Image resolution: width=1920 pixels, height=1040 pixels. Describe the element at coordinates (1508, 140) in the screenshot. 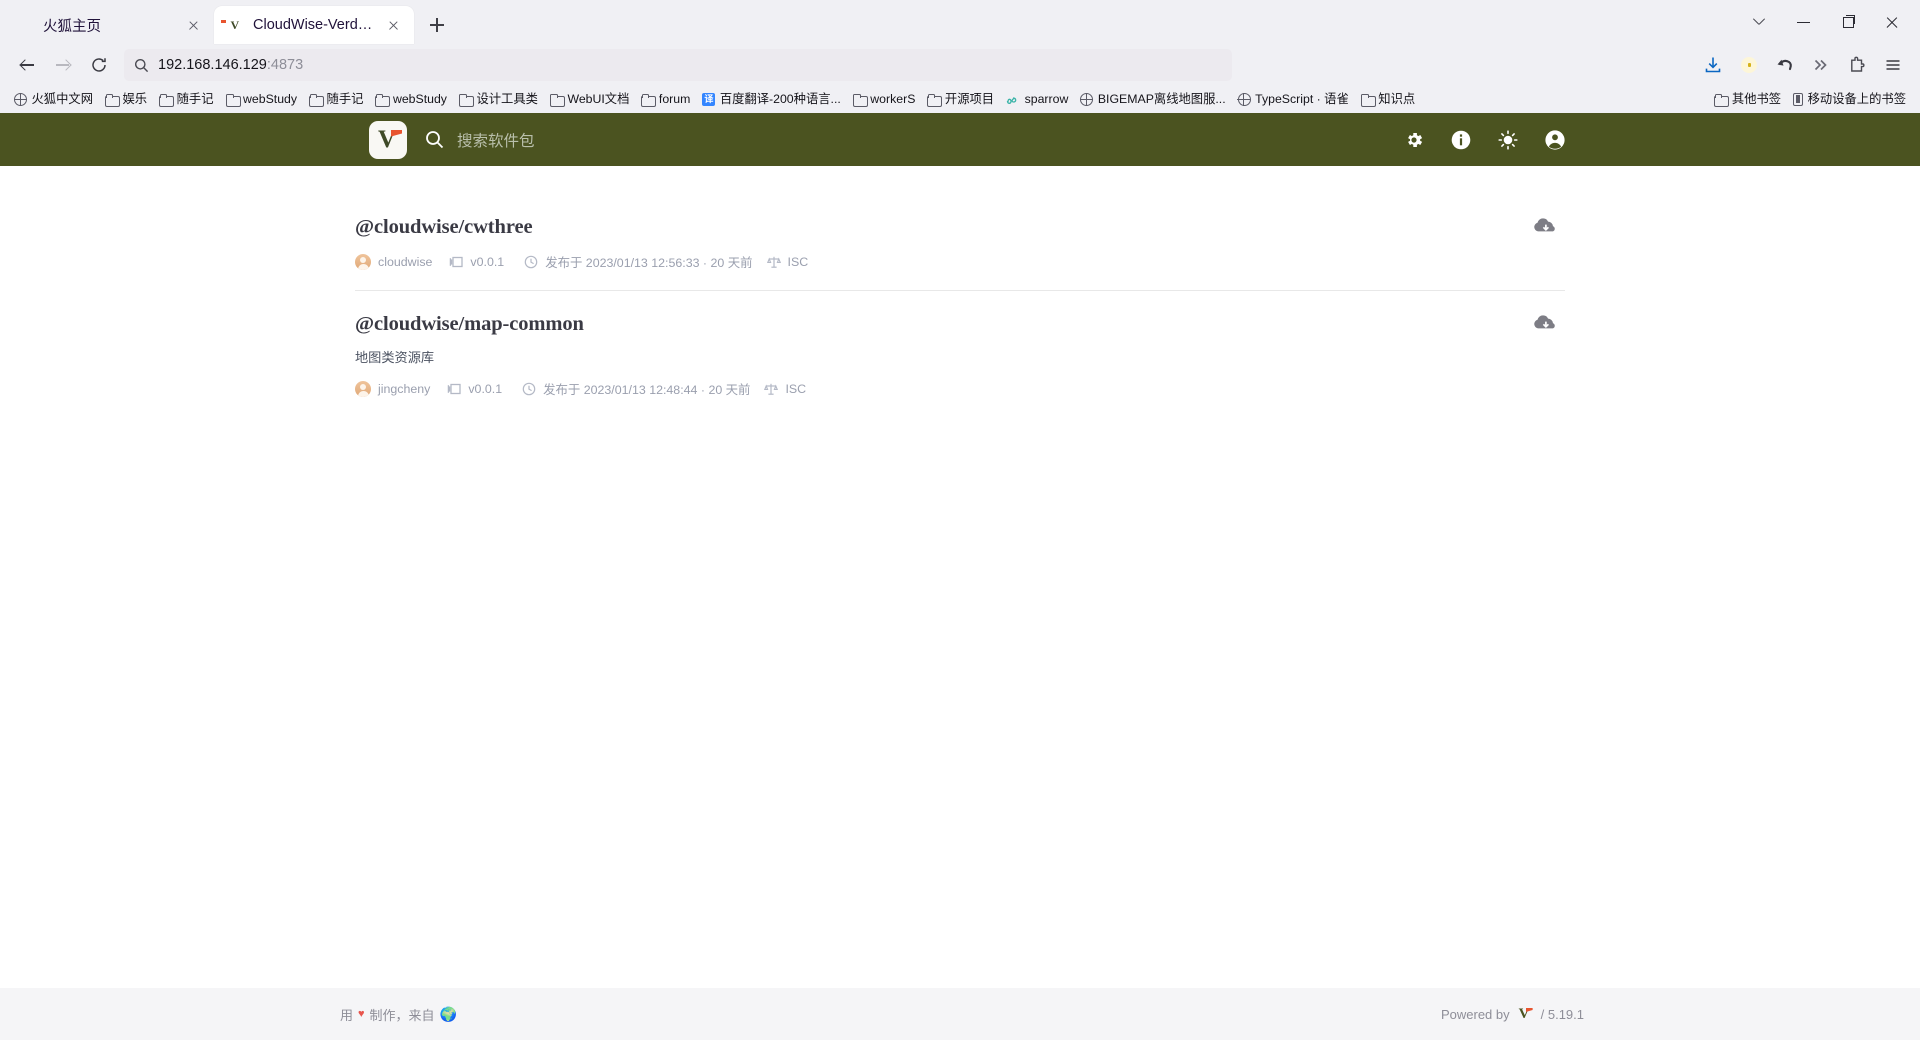

I see `theme-toggle-icon` at that location.